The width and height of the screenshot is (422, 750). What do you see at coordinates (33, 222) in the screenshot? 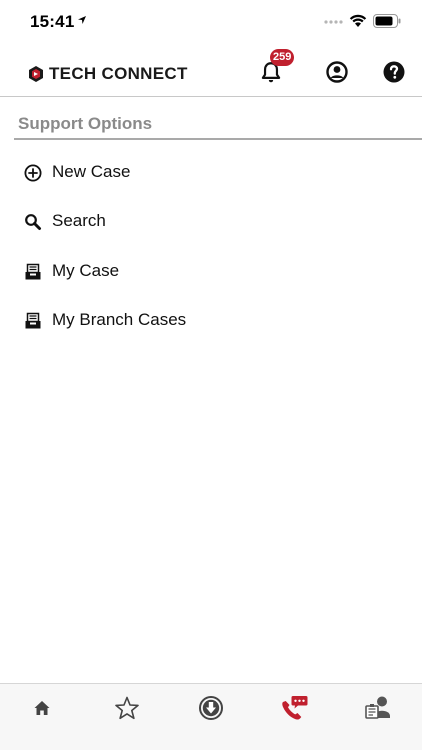
I see `search-icon` at bounding box center [33, 222].